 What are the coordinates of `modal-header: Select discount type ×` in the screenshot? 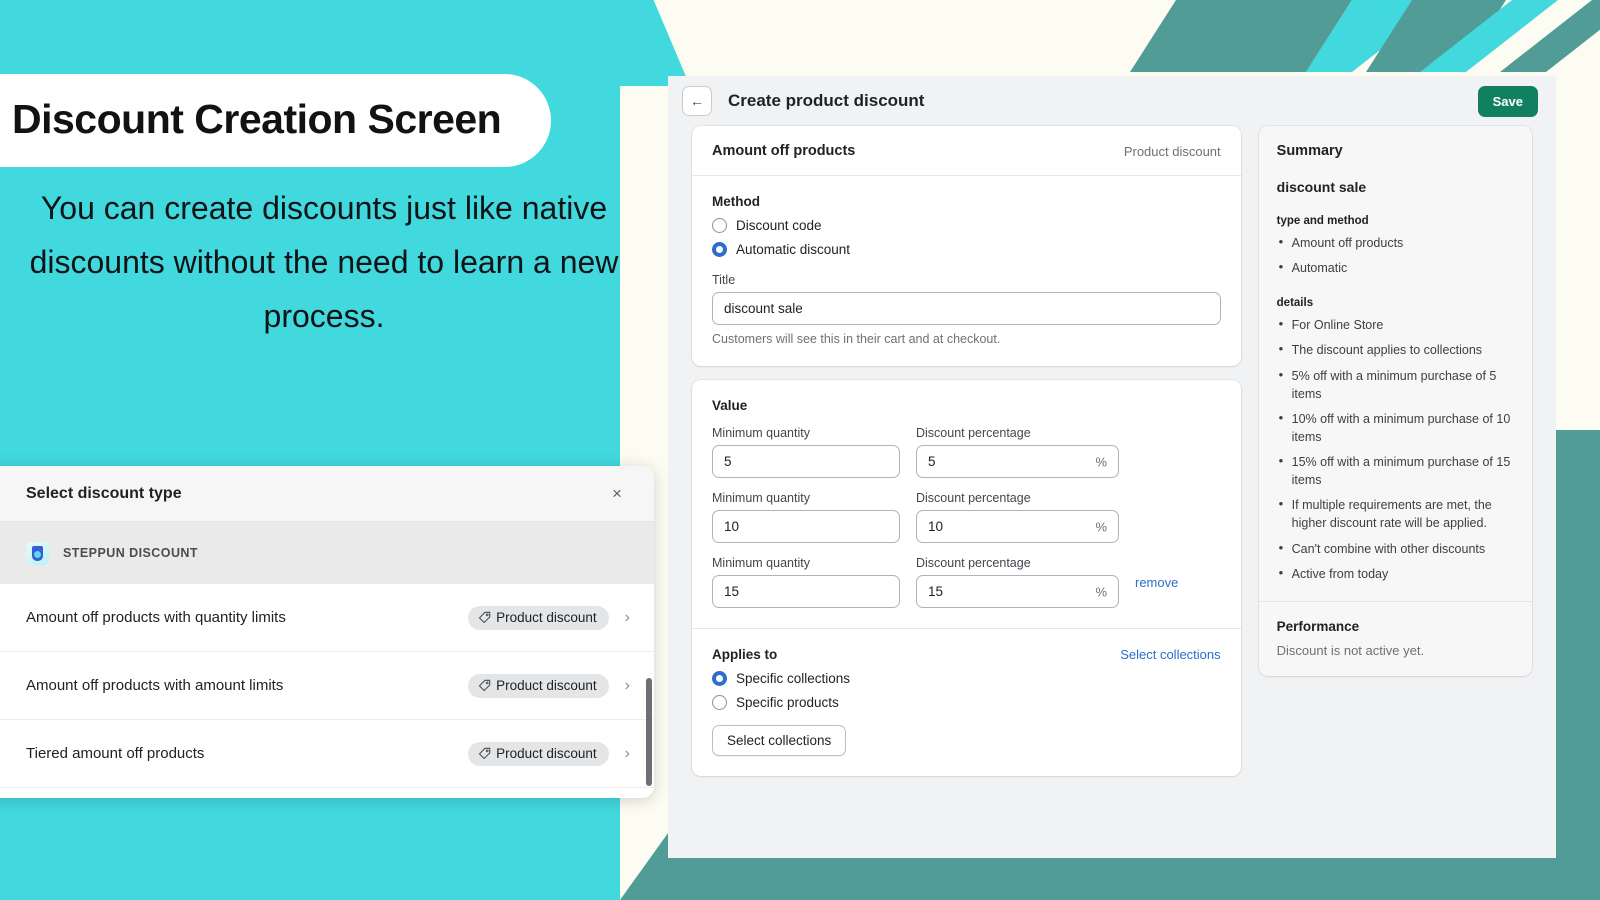 It's located at (327, 494).